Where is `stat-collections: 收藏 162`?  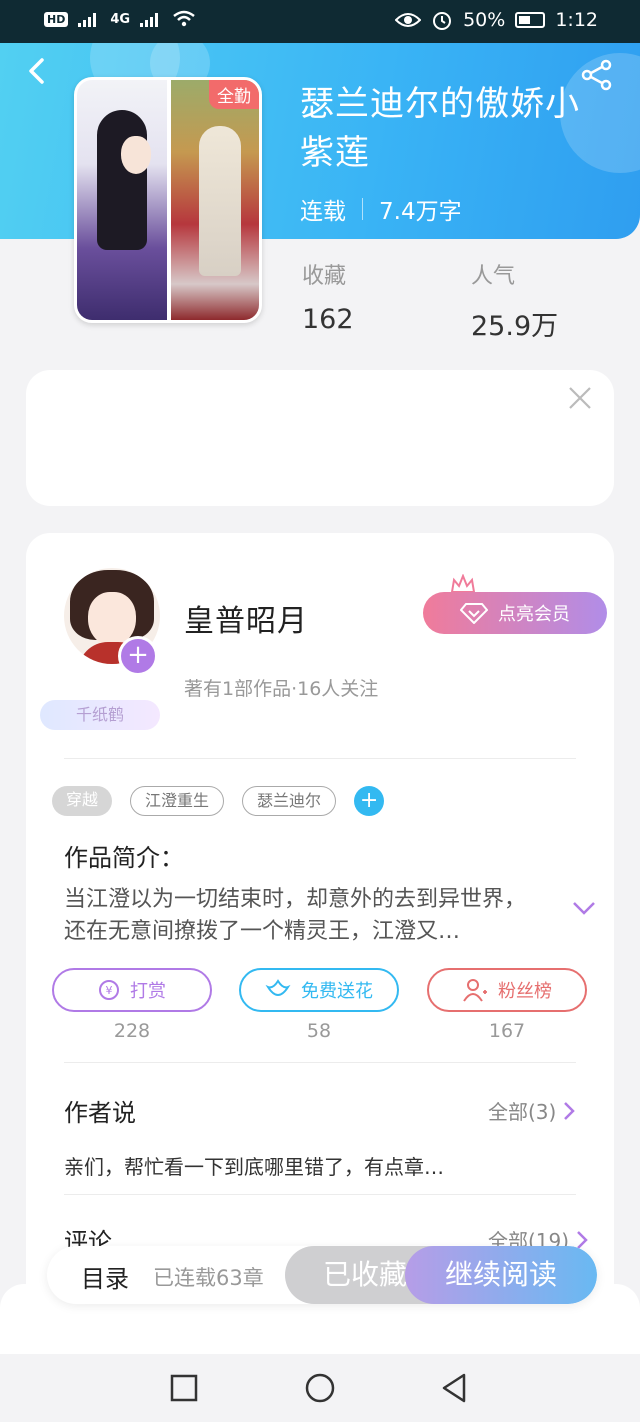 stat-collections: 收藏 162 is located at coordinates (328, 296).